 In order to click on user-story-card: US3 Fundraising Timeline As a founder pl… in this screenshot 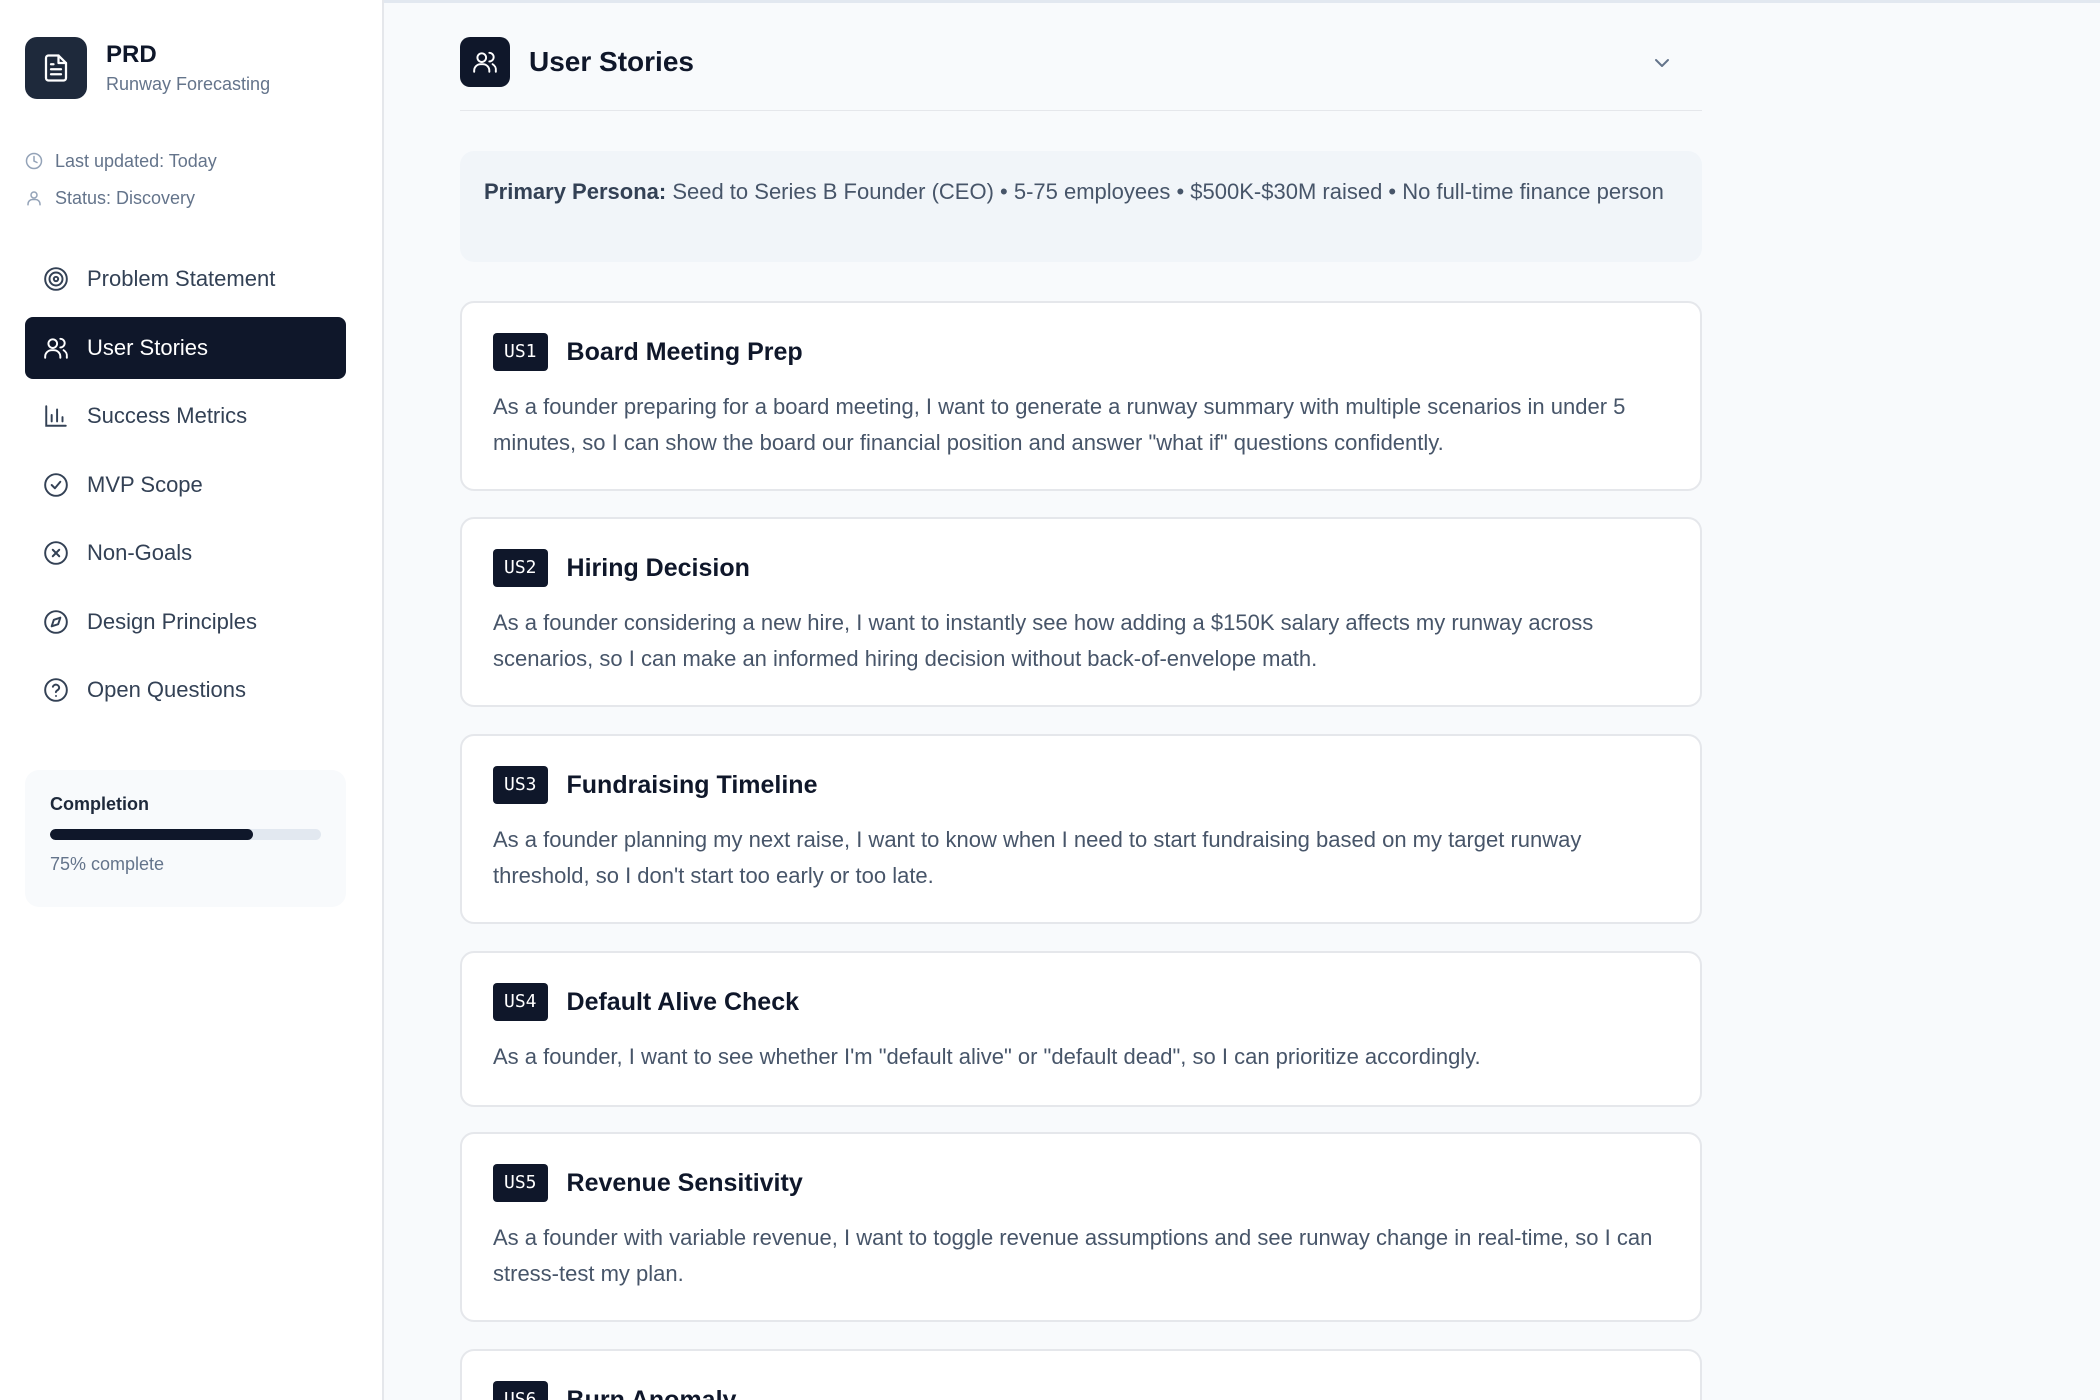, I will do `click(1081, 829)`.